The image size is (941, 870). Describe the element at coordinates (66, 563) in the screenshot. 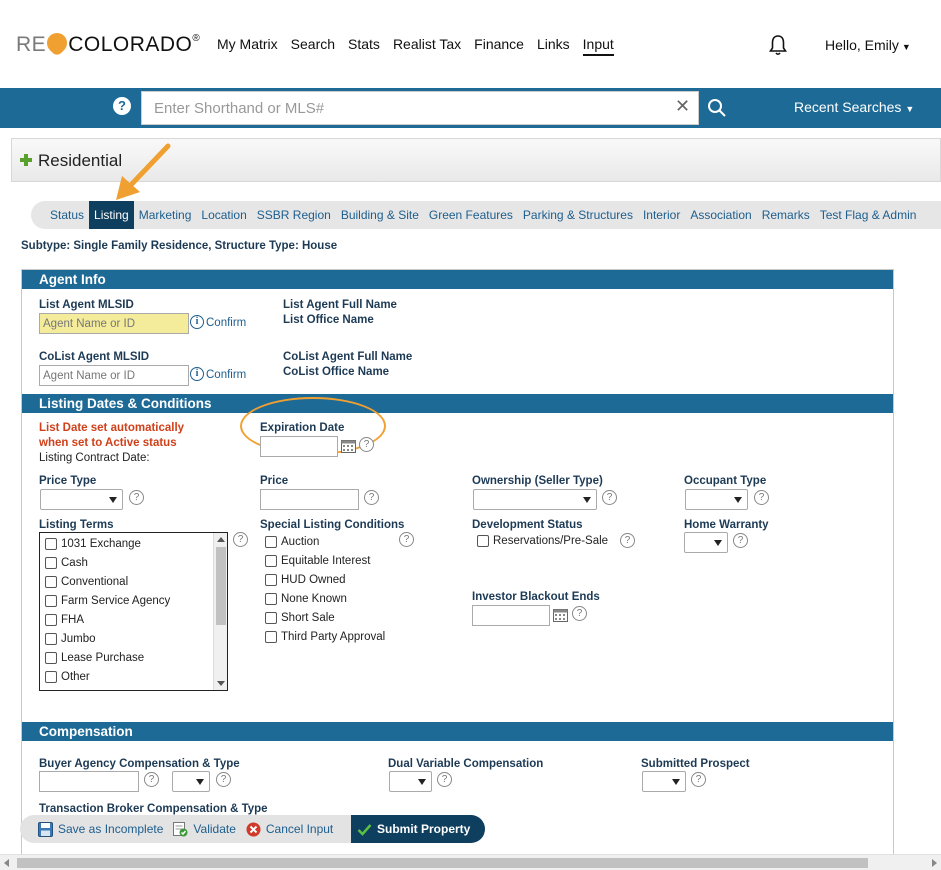

I see `list-item: Cash` at that location.